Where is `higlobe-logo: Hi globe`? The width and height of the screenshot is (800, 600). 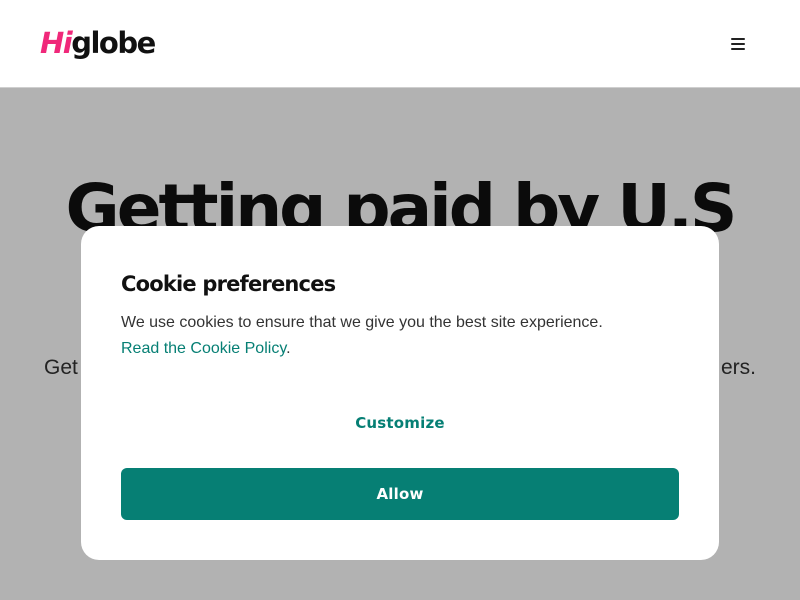
higlobe-logo: Hi globe is located at coordinates (98, 44).